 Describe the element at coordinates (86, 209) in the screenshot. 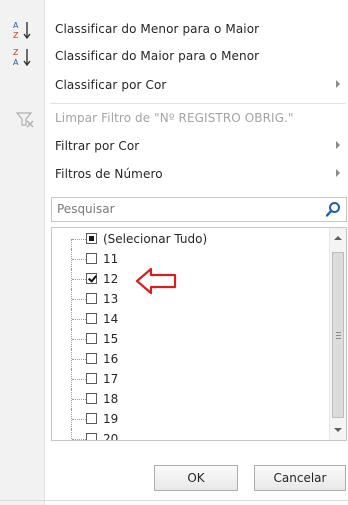

I see `search-placeholder: Pesquisar` at that location.